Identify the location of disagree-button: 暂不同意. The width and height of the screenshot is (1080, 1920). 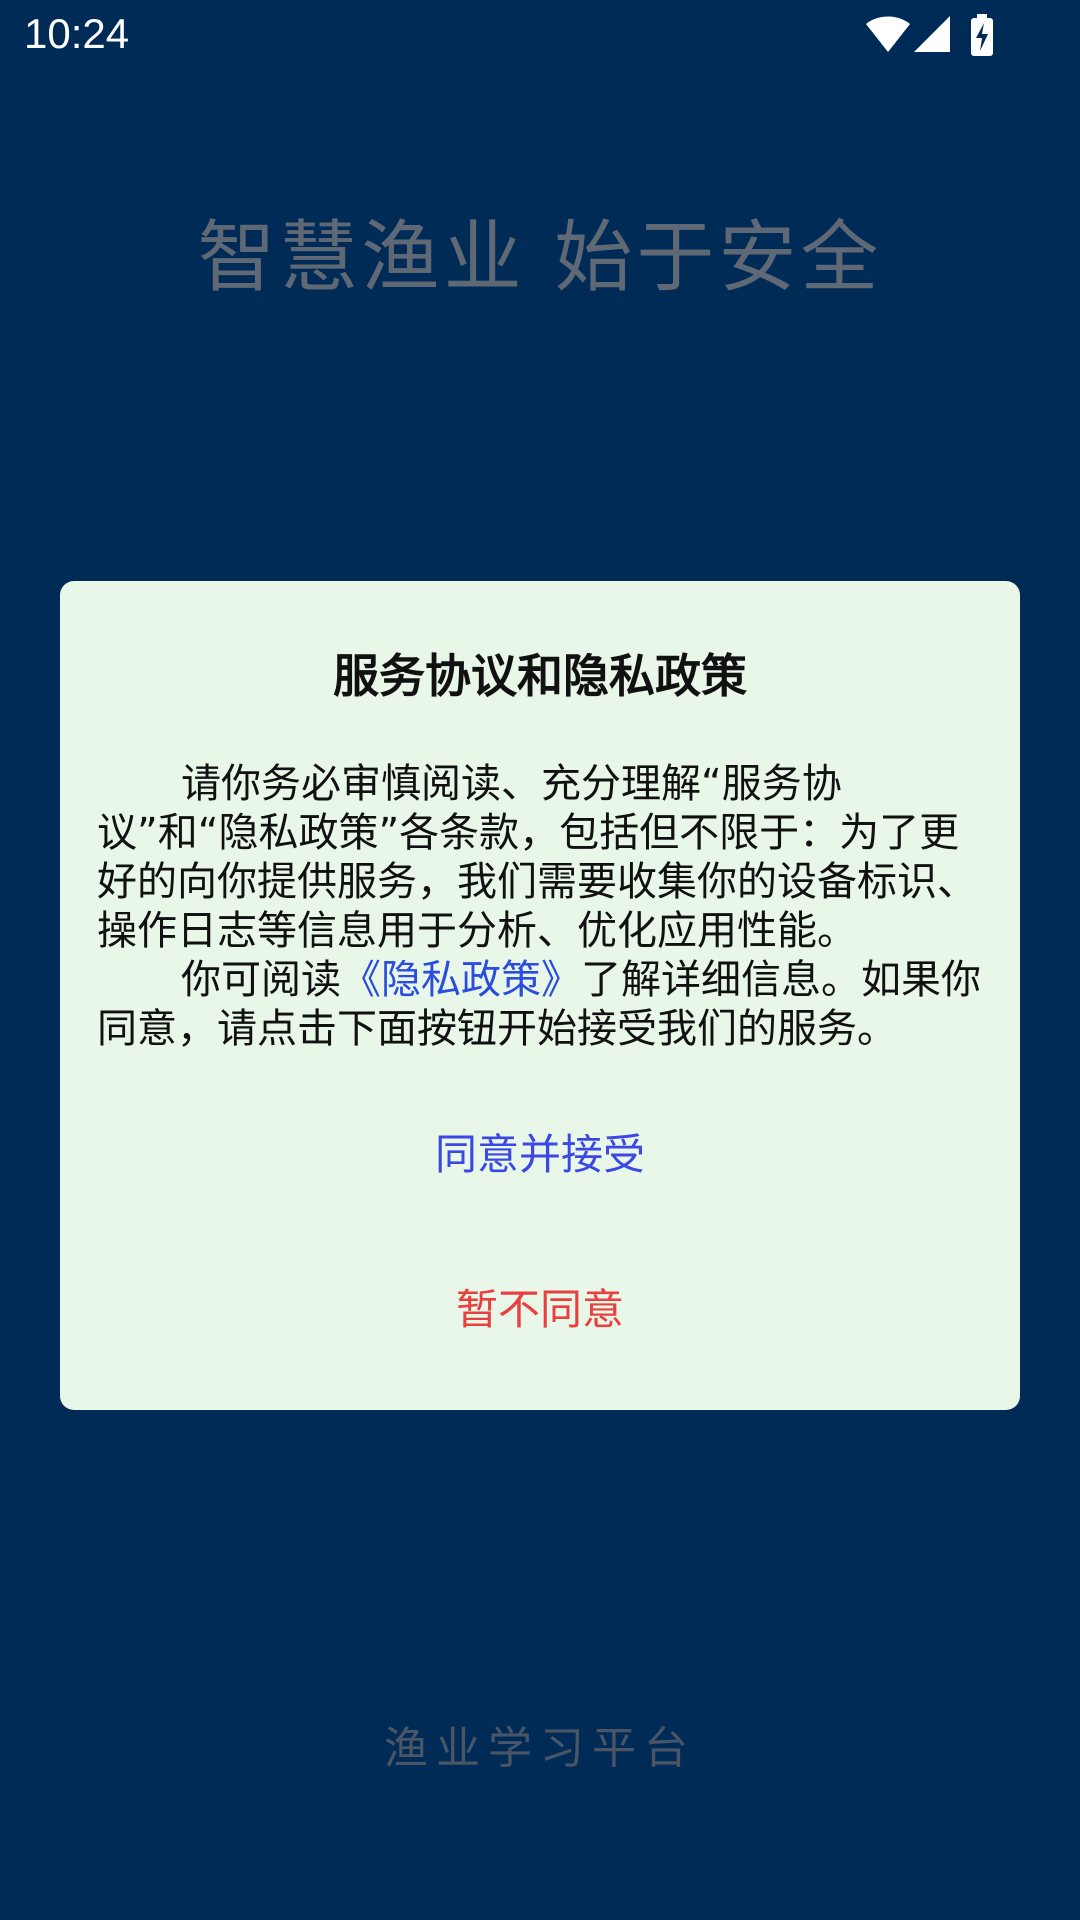
(540, 1310).